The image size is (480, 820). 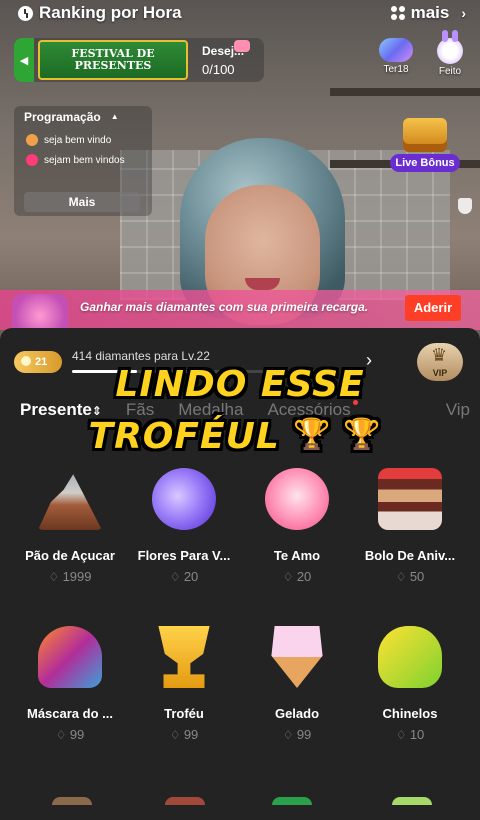 What do you see at coordinates (410, 713) in the screenshot?
I see `gift-name: Chinelos` at bounding box center [410, 713].